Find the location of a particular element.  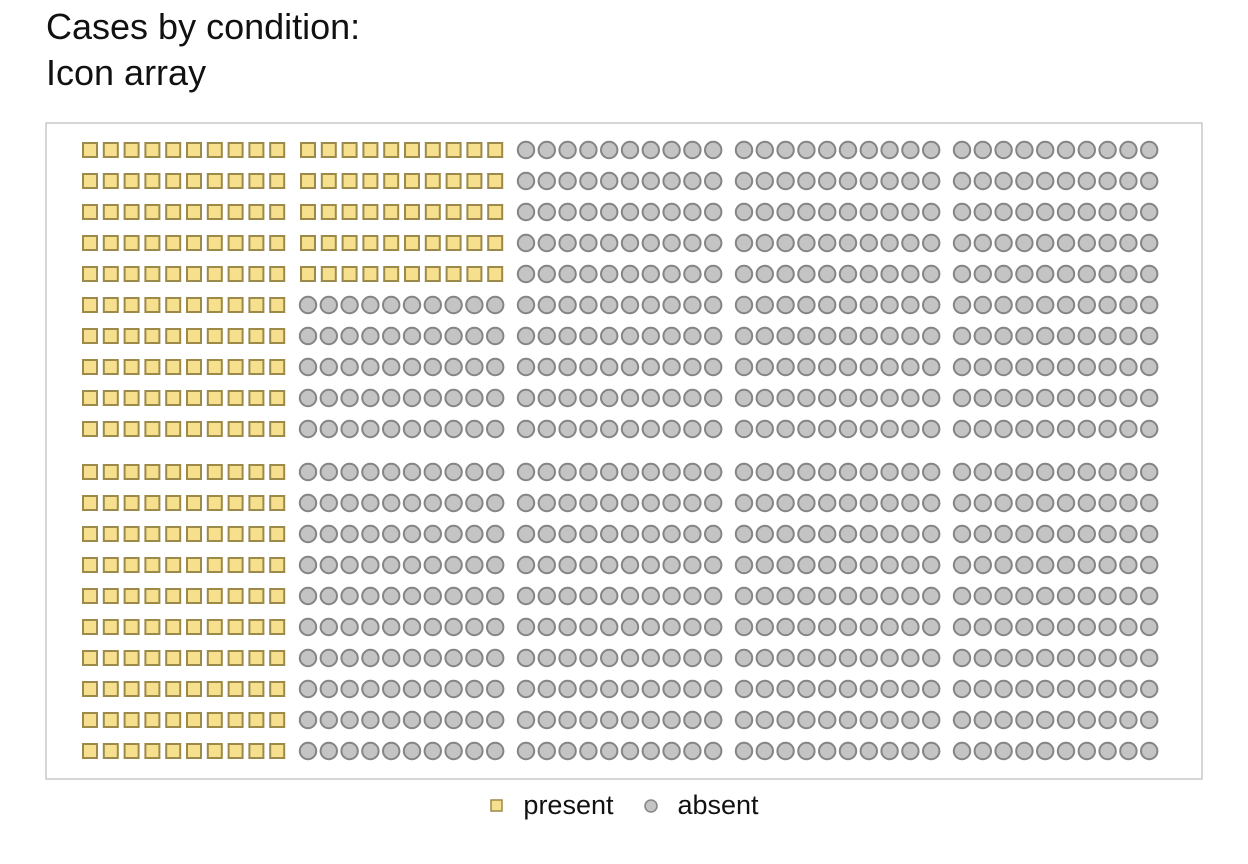

chart-title-line-1: Cases by condition: is located at coordinates (203, 26).